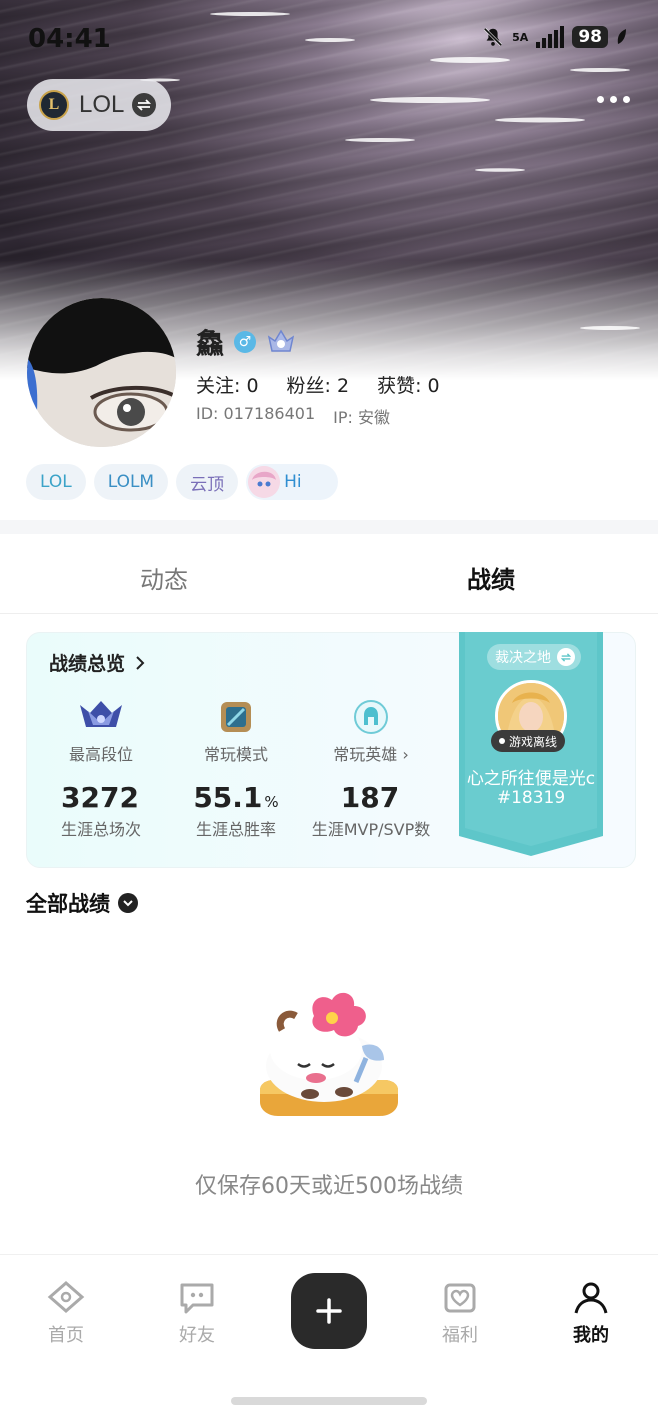  I want to click on nav-me: 我的, so click(591, 1314).